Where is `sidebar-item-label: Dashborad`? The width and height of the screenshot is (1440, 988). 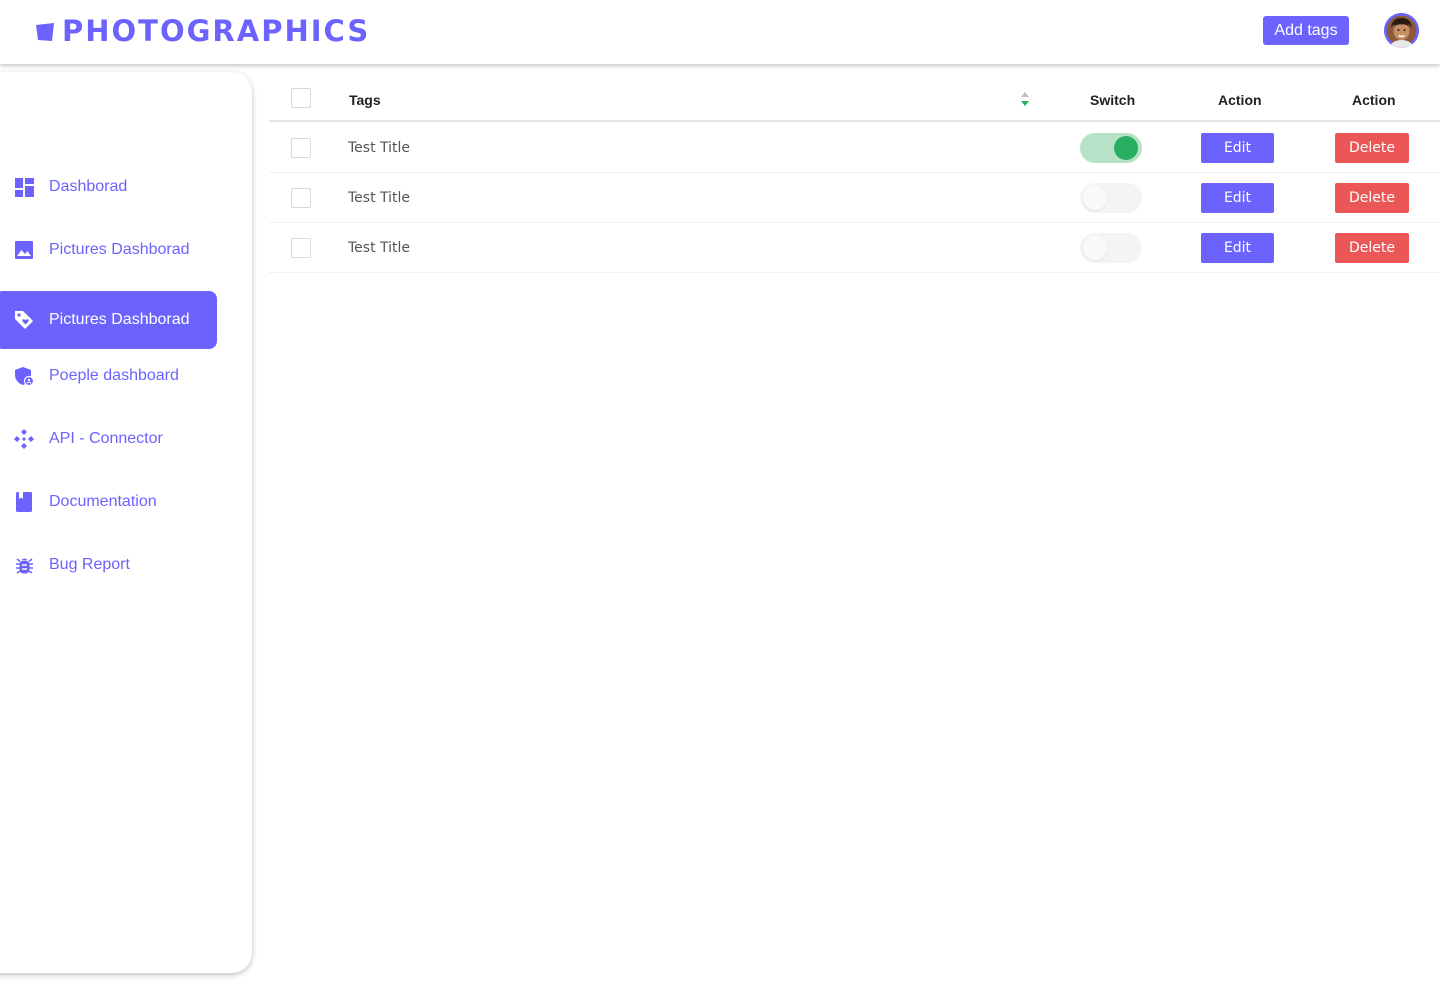 sidebar-item-label: Dashborad is located at coordinates (88, 186).